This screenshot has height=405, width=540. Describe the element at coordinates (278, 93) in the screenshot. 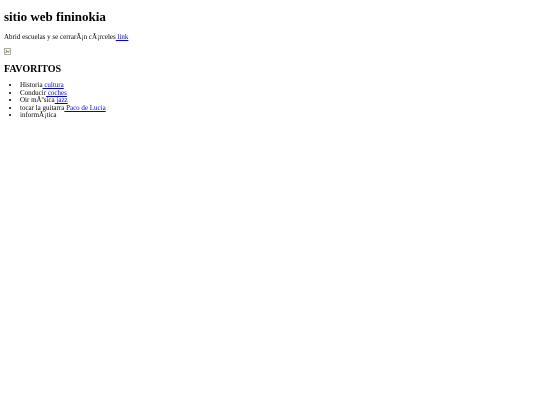

I see `list-item: Conducir coches` at that location.